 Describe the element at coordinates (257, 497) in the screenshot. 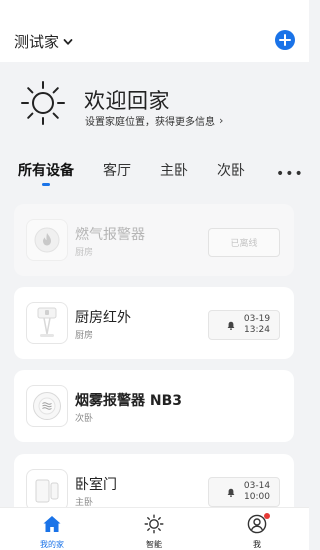

I see `event-clock: 10:00` at that location.